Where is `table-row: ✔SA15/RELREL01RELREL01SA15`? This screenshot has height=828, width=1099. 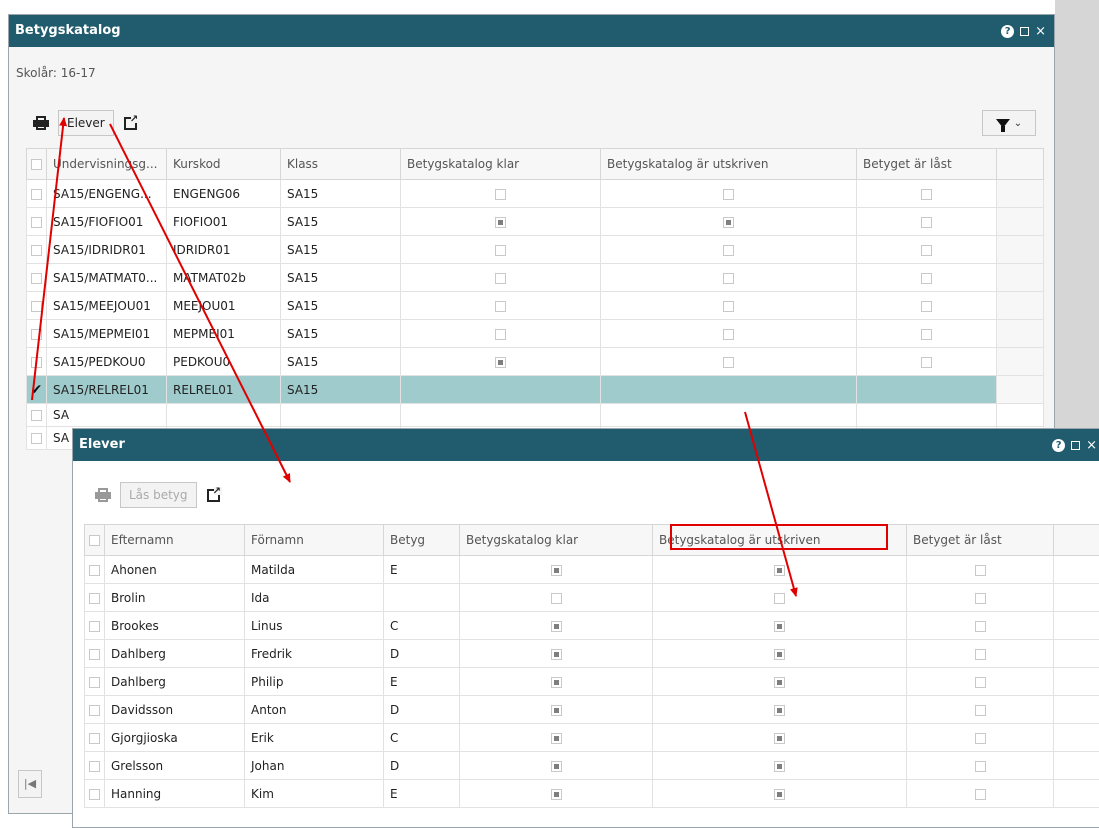 table-row: ✔SA15/RELREL01RELREL01SA15 is located at coordinates (535, 390).